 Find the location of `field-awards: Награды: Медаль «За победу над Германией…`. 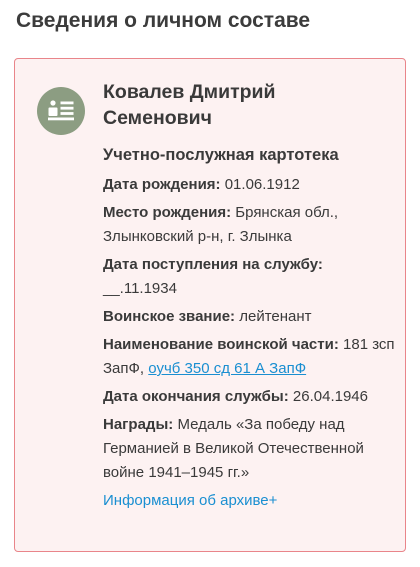

field-awards: Награды: Медаль «За победу над Германией… is located at coordinates (250, 449).